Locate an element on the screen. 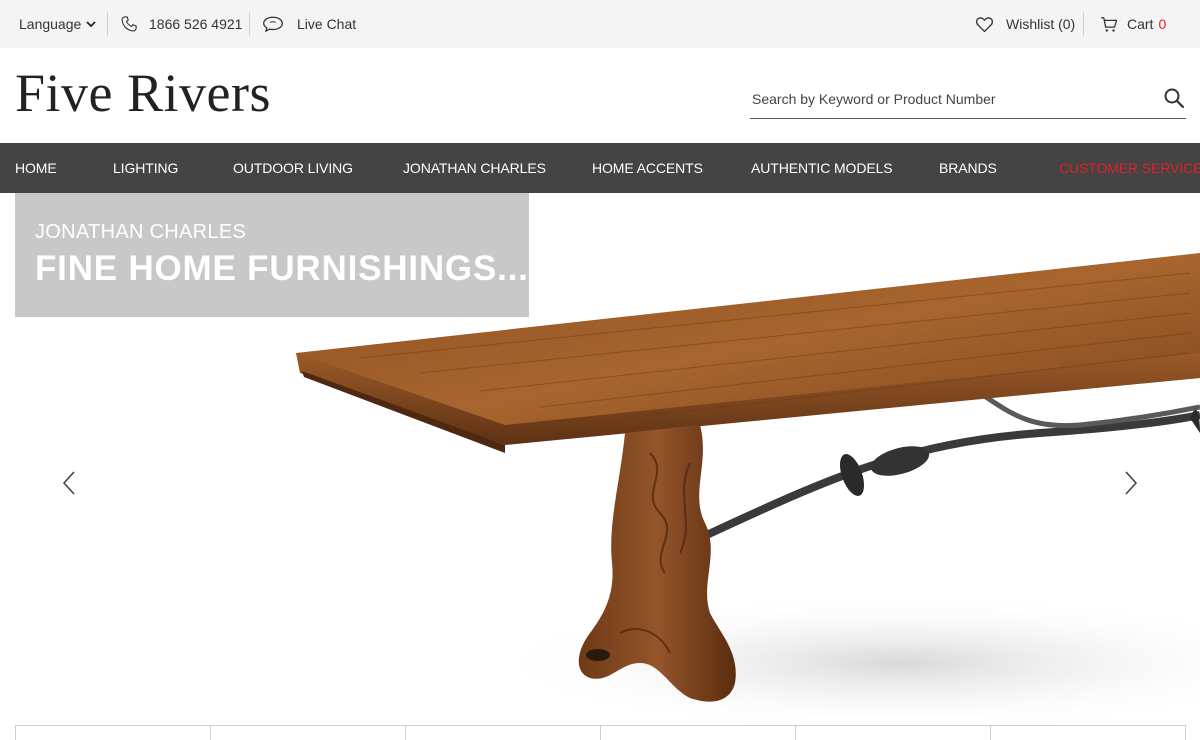  live-chat-label: Live Chat is located at coordinates (327, 24).